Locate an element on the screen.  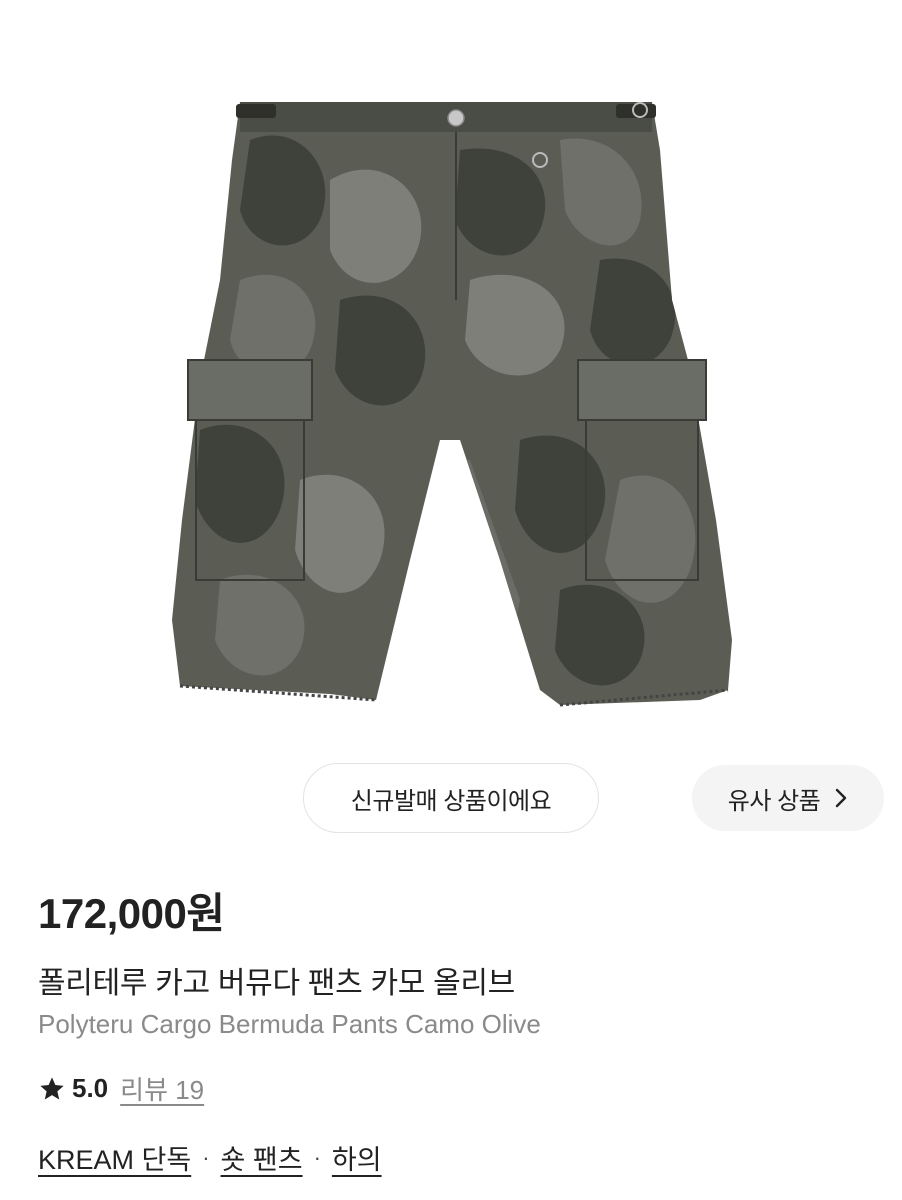
new-release-badge: 신규발매 상품이에요 is located at coordinates (451, 798).